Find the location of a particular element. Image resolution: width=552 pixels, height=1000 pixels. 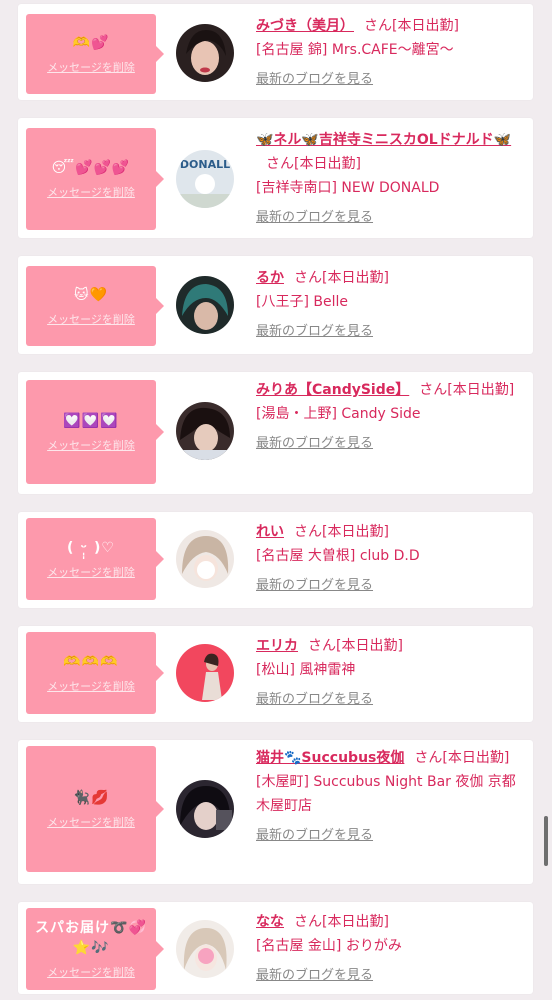

cast-name-link: るか is located at coordinates (270, 278).